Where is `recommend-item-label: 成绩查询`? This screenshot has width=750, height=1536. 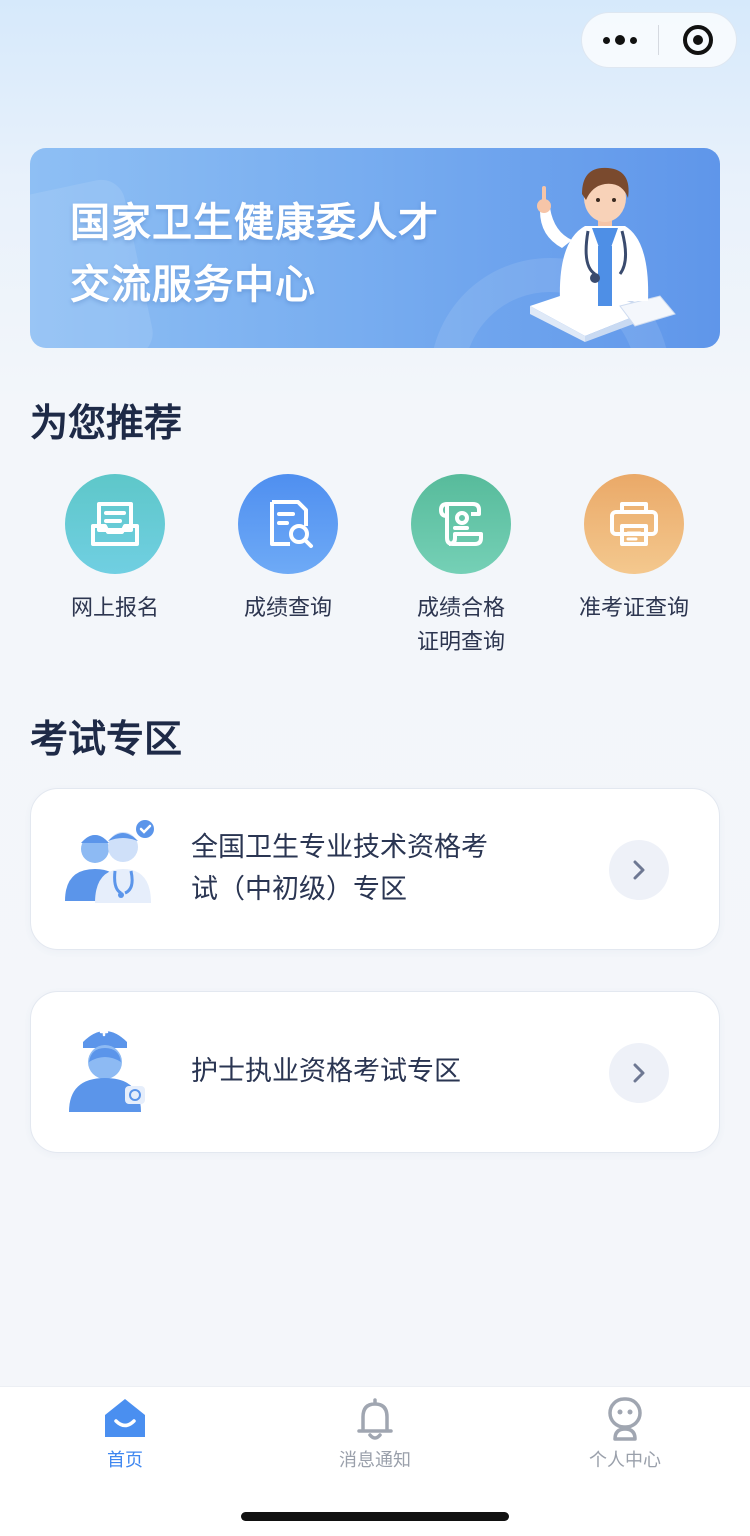 recommend-item-label: 成绩查询 is located at coordinates (287, 608).